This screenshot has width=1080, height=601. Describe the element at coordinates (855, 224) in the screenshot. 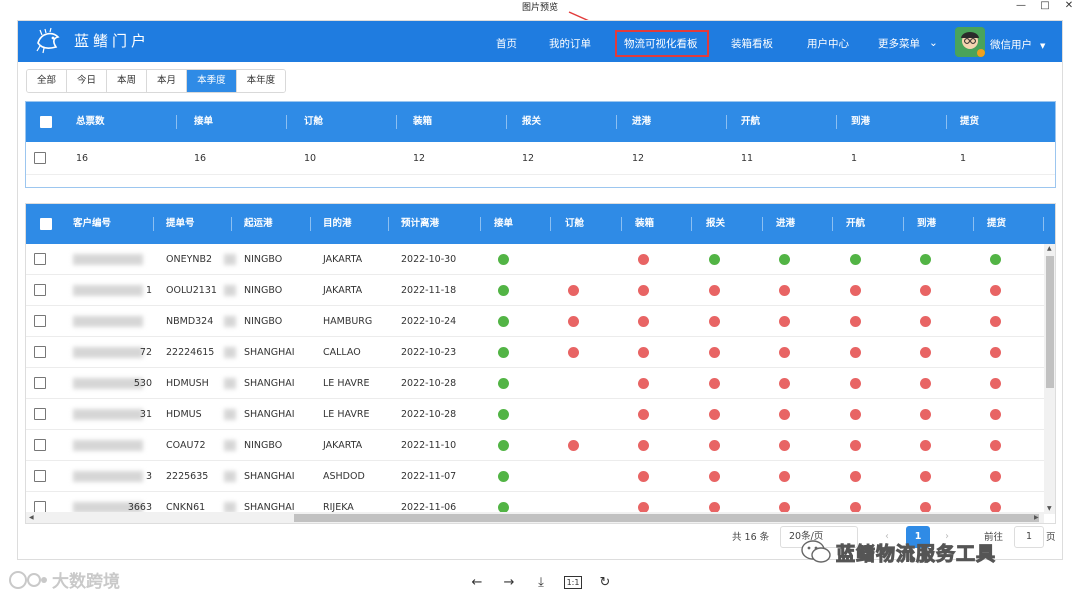

I see `orders-header-cell: 开航` at that location.